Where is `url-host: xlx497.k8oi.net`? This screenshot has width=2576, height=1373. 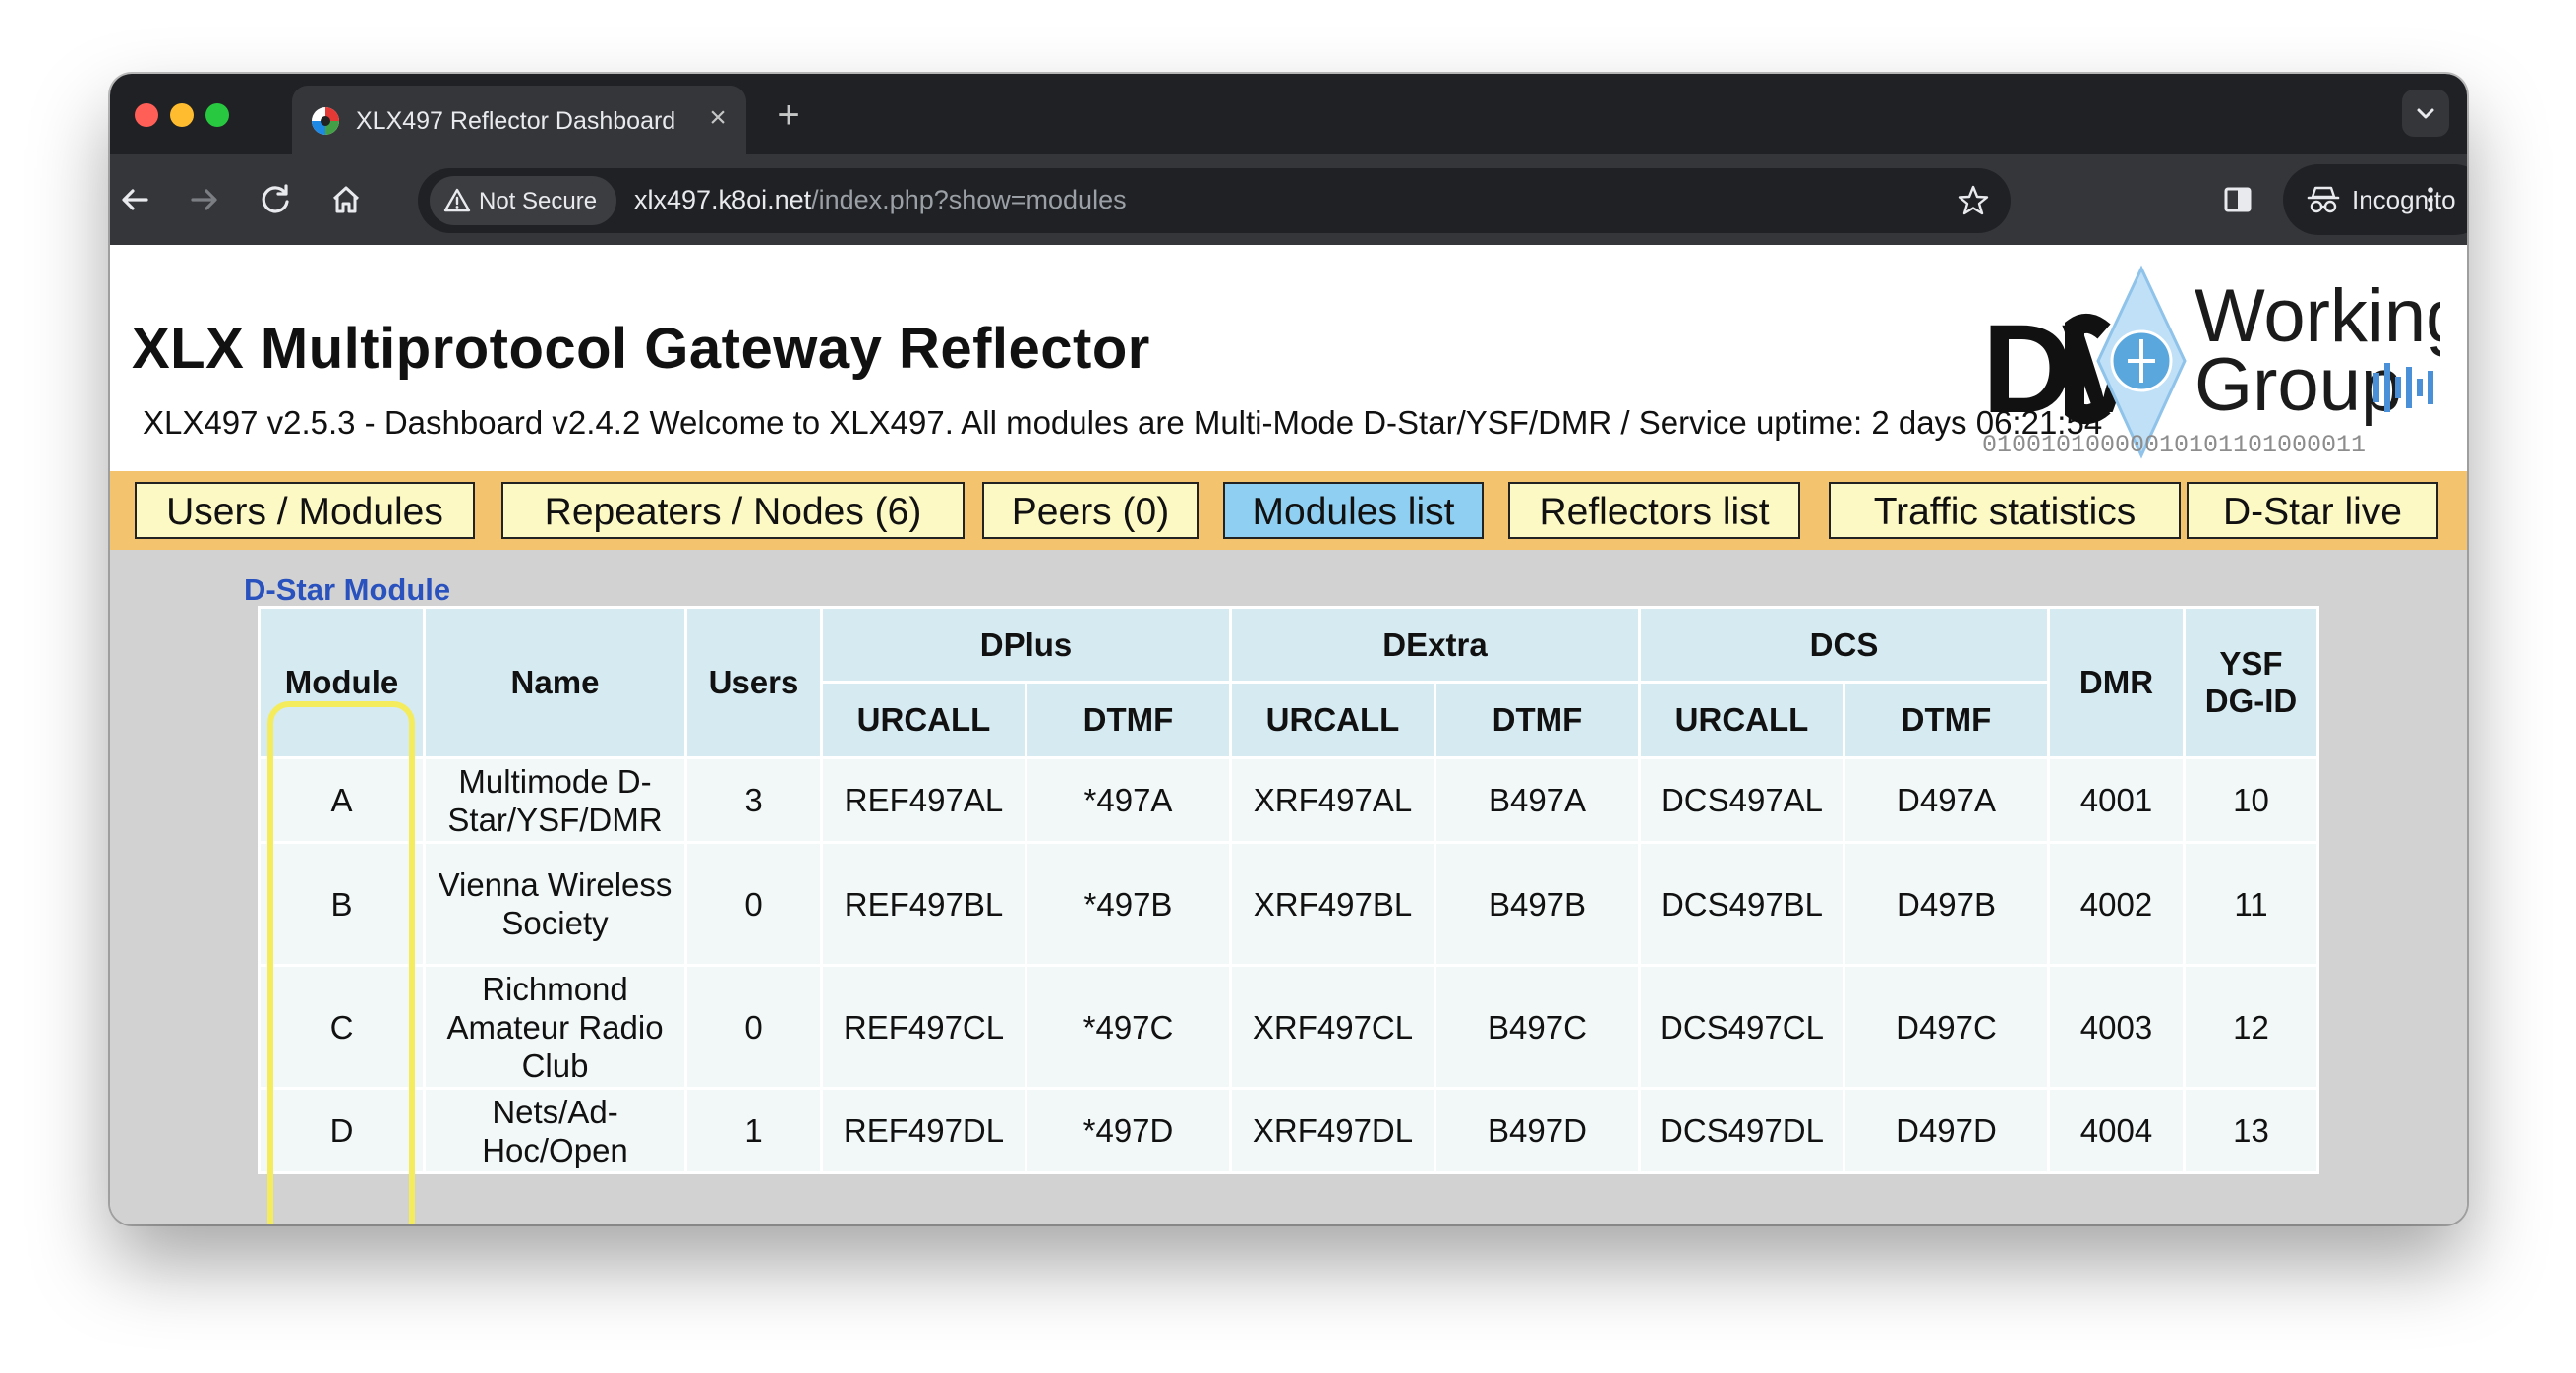 url-host: xlx497.k8oi.net is located at coordinates (723, 200).